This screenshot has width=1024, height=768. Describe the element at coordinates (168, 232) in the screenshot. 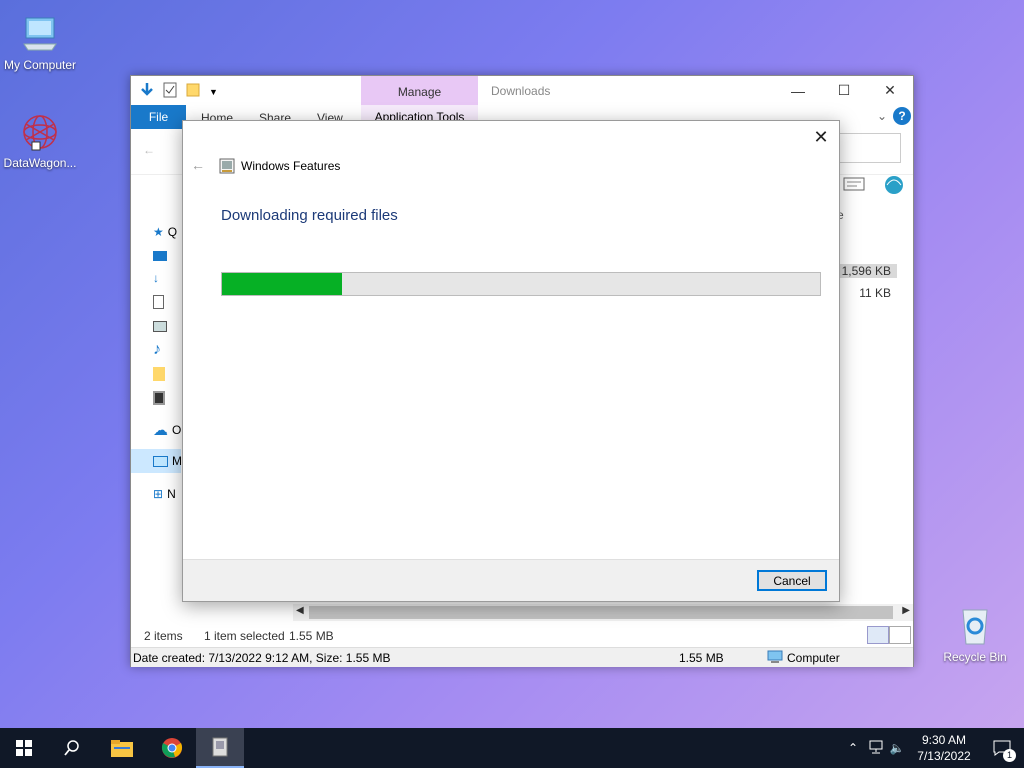

I see `nav-quick-access: ★ Q` at that location.